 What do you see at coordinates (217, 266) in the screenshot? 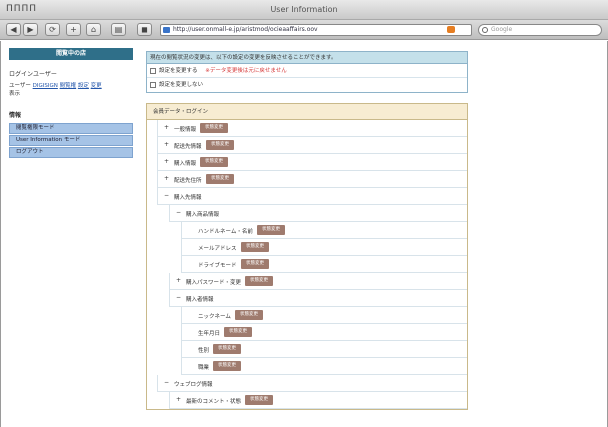
I see `tree-row-label: ドライブモード` at bounding box center [217, 266].